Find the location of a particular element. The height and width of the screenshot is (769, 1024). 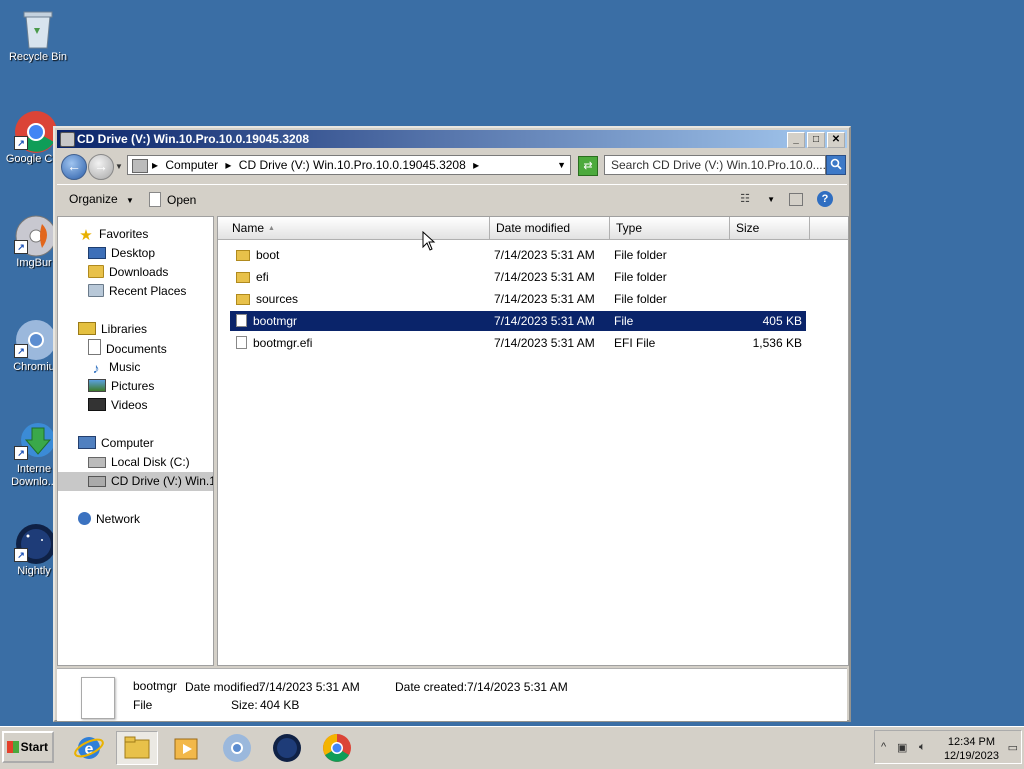

desktop-icon-recycle-bin: Recycle Bin is located at coordinates (38, 35).